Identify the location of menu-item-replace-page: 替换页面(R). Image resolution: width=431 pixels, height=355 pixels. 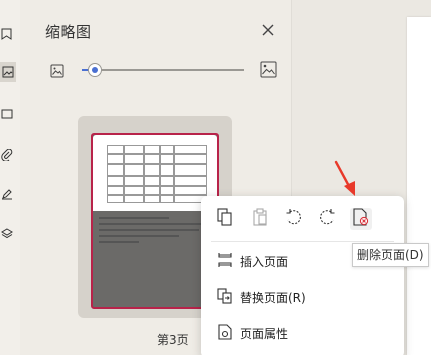
(302, 297).